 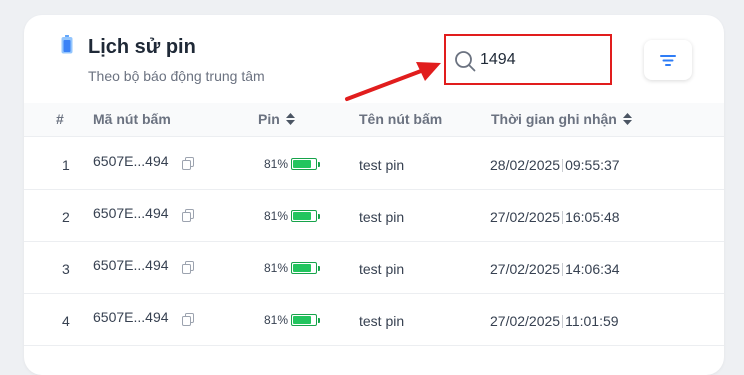 What do you see at coordinates (67, 44) in the screenshot?
I see `battery-icon` at bounding box center [67, 44].